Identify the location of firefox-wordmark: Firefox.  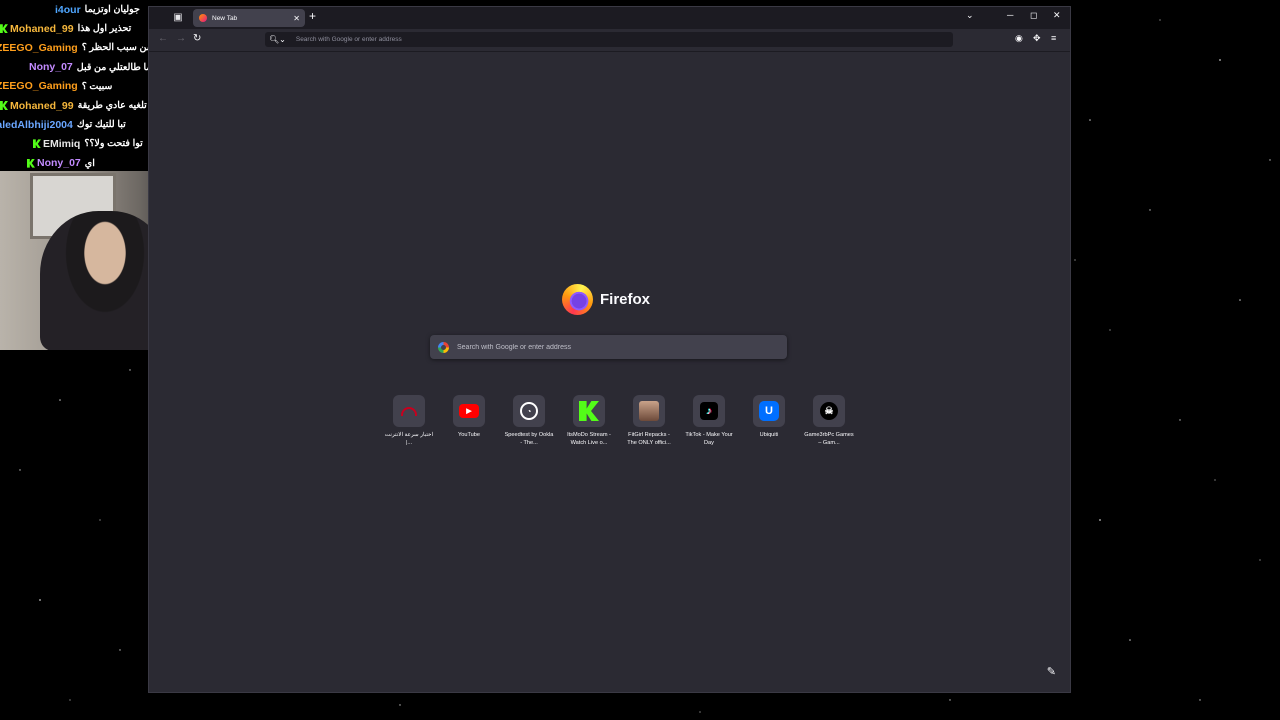
(625, 299).